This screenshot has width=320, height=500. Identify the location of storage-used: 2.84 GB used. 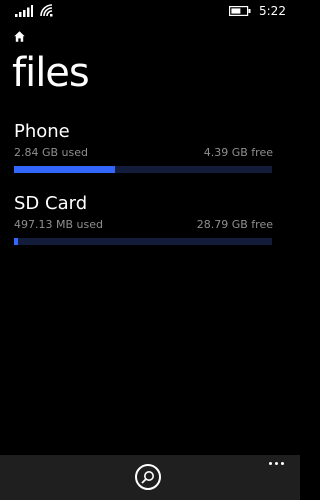
(51, 152).